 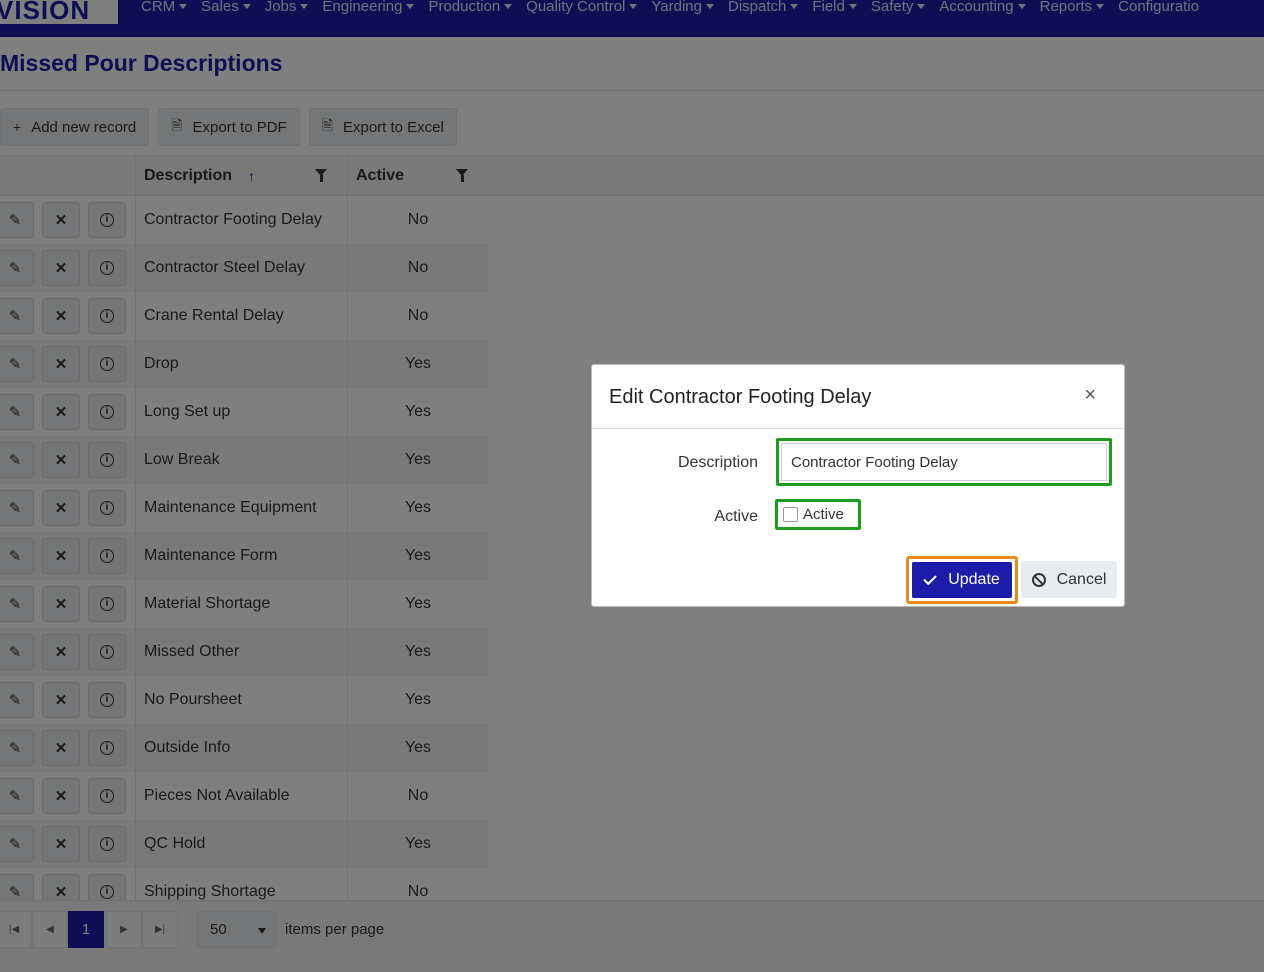 What do you see at coordinates (930, 578) in the screenshot?
I see `check-icon` at bounding box center [930, 578].